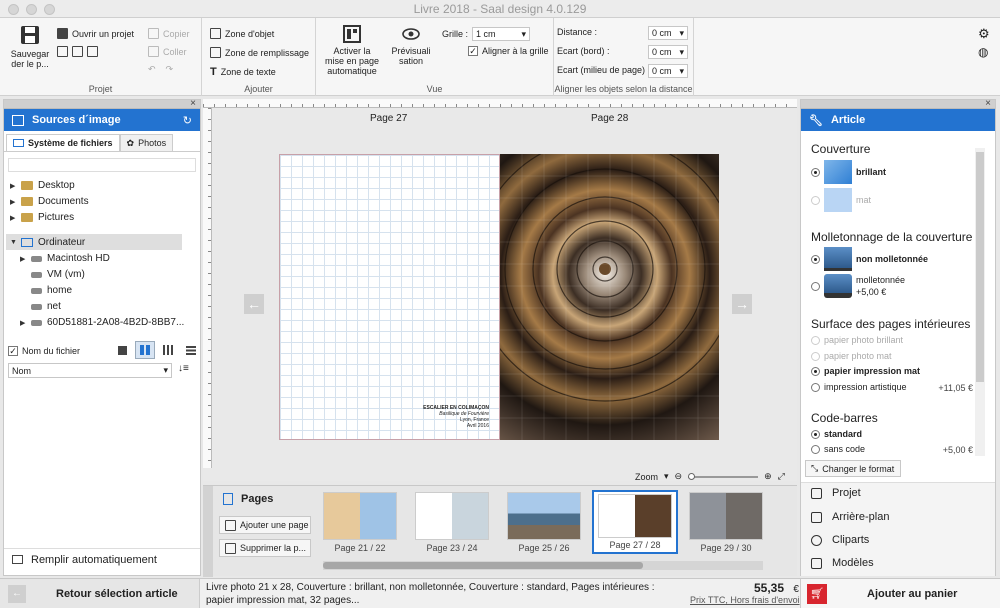 This screenshot has width=1000, height=608. What do you see at coordinates (900, 593) in the screenshot?
I see `add-to-cart-button: 🛒︎ Ajouter au panier` at bounding box center [900, 593].